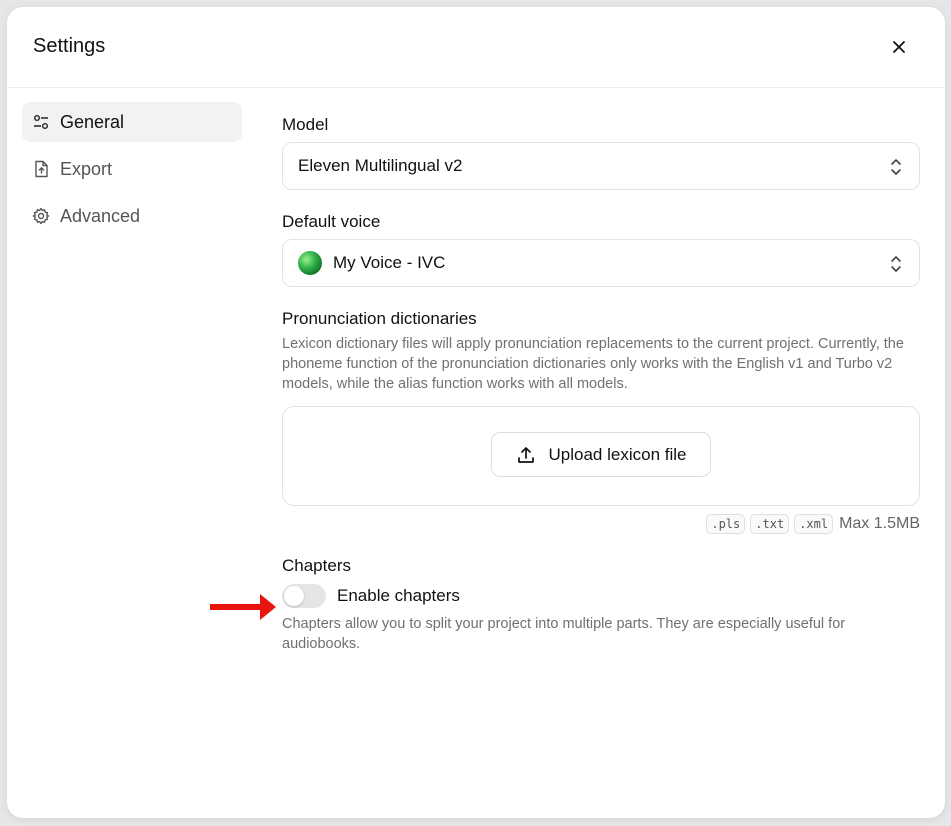  Describe the element at coordinates (601, 596) in the screenshot. I see `chapters-toggle-row: Enable chapters` at that location.